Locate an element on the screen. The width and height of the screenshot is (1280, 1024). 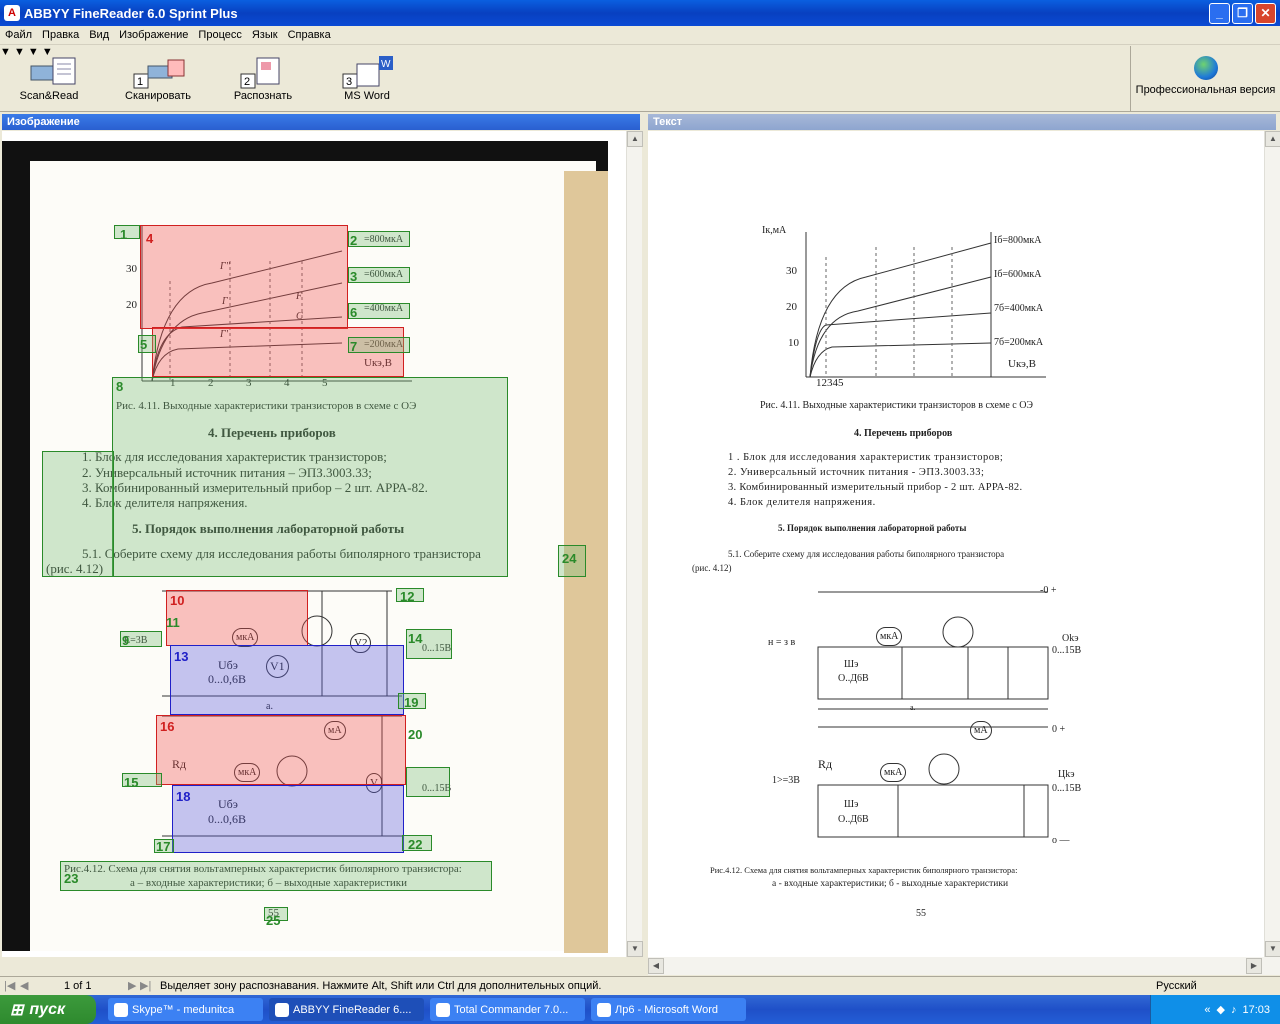
minimize-button: _ is located at coordinates (1219, 13).